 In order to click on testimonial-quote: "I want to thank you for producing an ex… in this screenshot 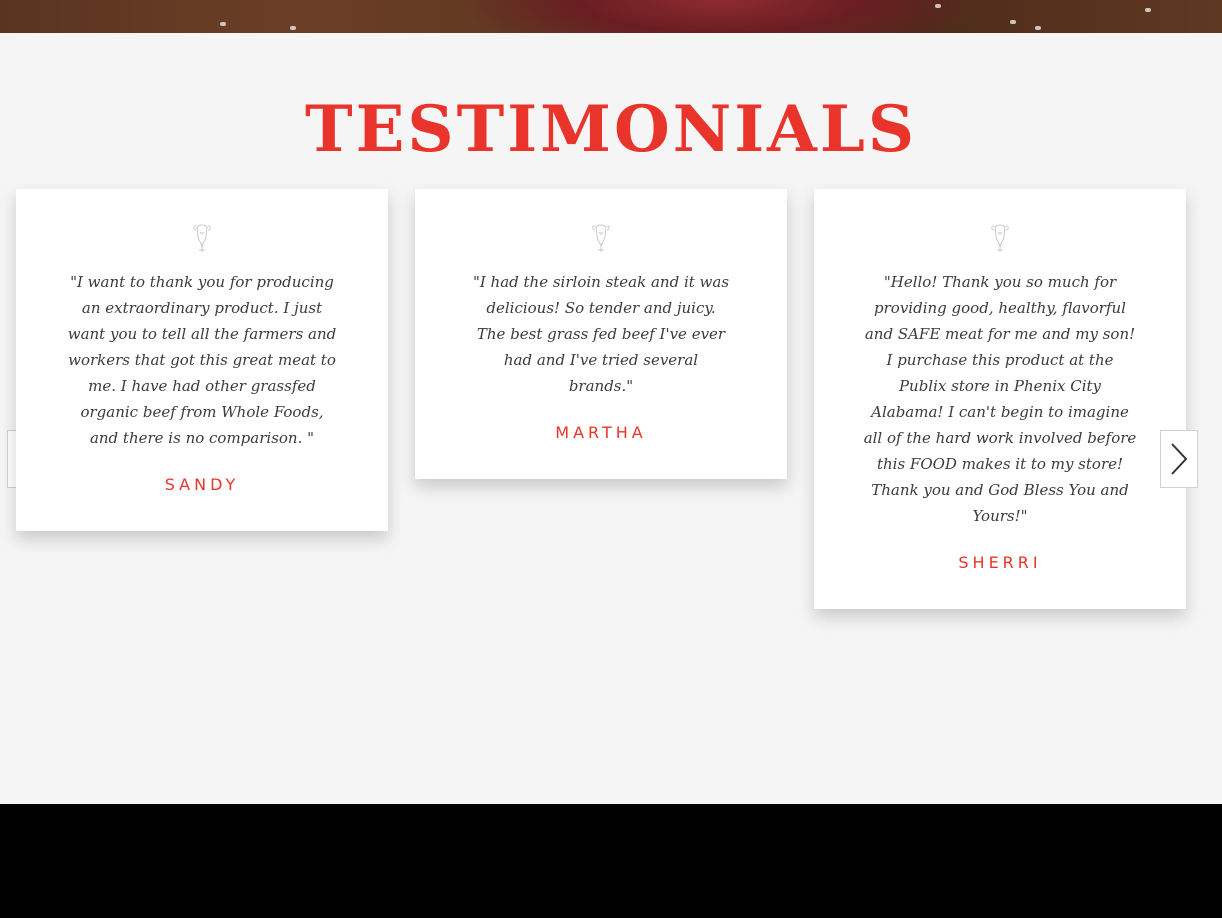, I will do `click(202, 360)`.